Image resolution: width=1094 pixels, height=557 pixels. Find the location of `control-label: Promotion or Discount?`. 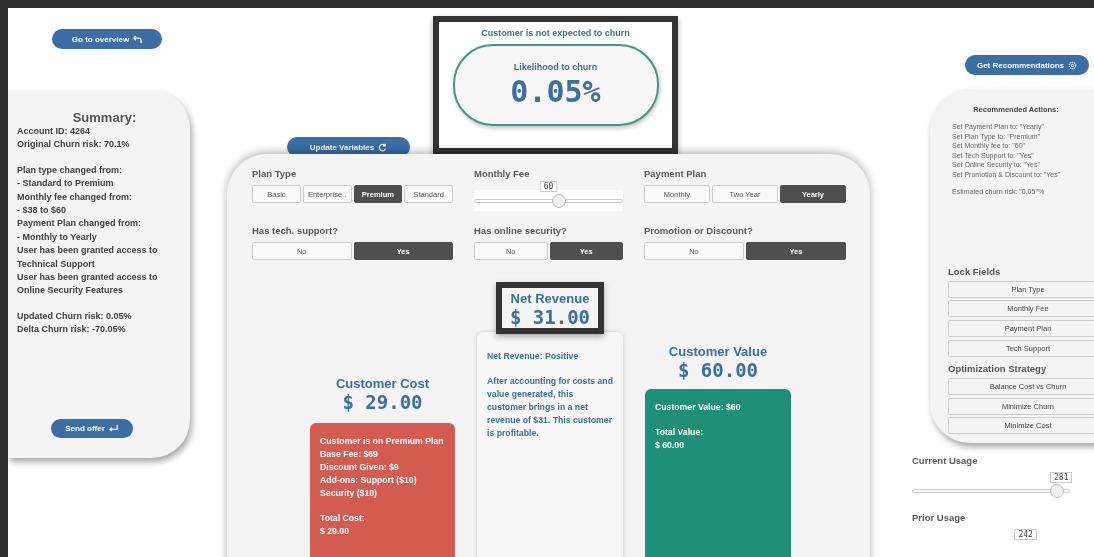

control-label: Promotion or Discount? is located at coordinates (699, 230).